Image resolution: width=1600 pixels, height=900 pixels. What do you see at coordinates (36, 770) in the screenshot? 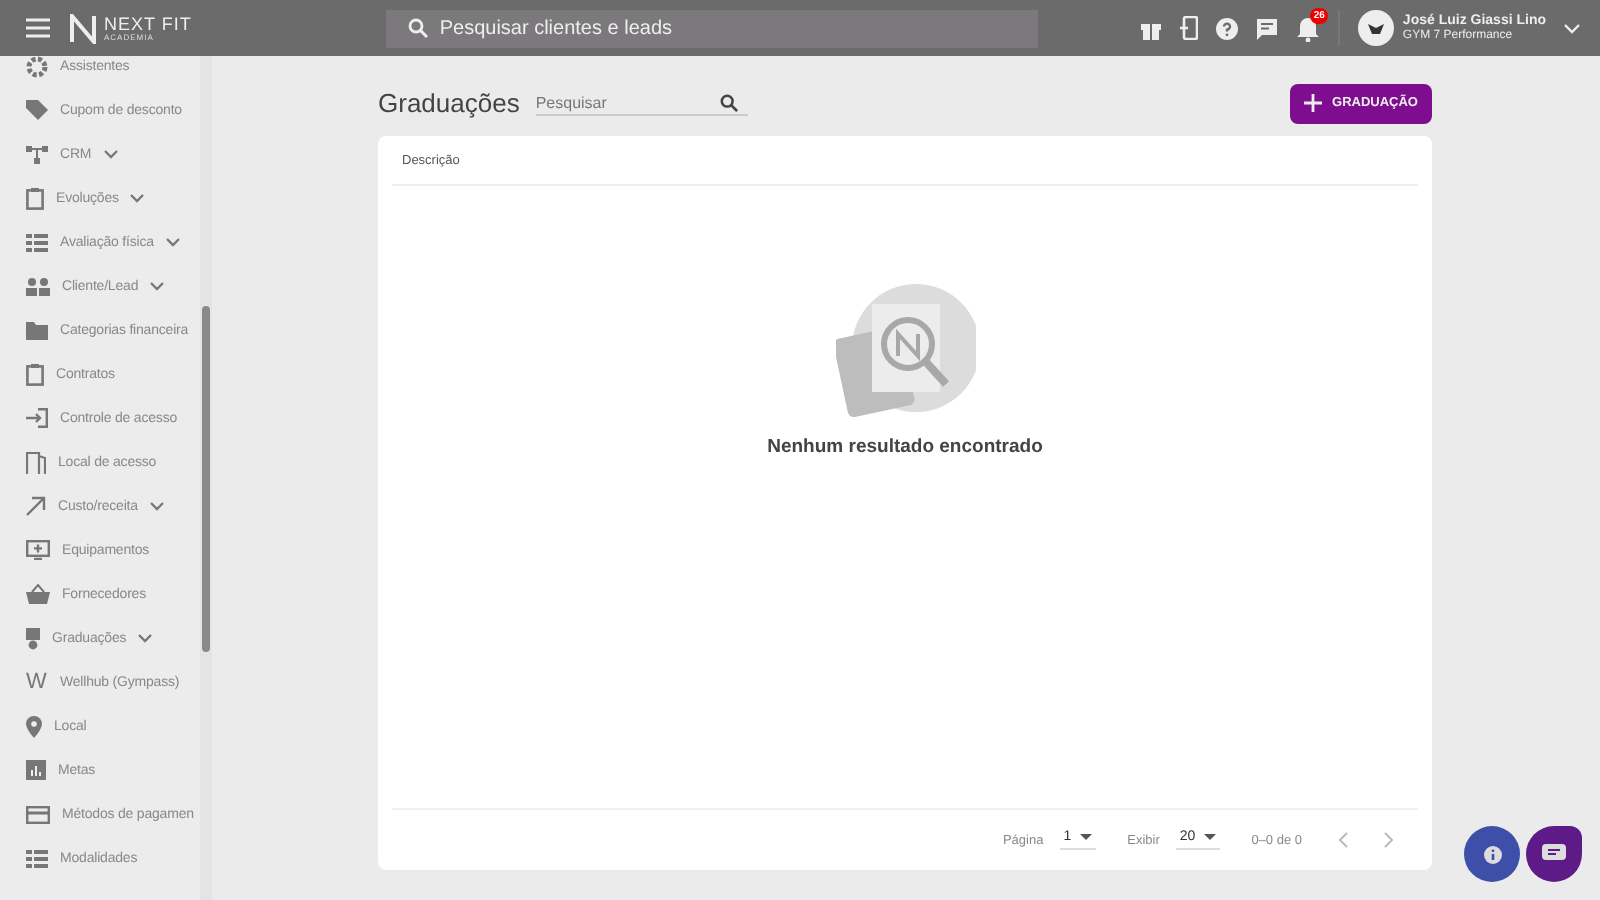
I see `bar-chart-icon` at bounding box center [36, 770].